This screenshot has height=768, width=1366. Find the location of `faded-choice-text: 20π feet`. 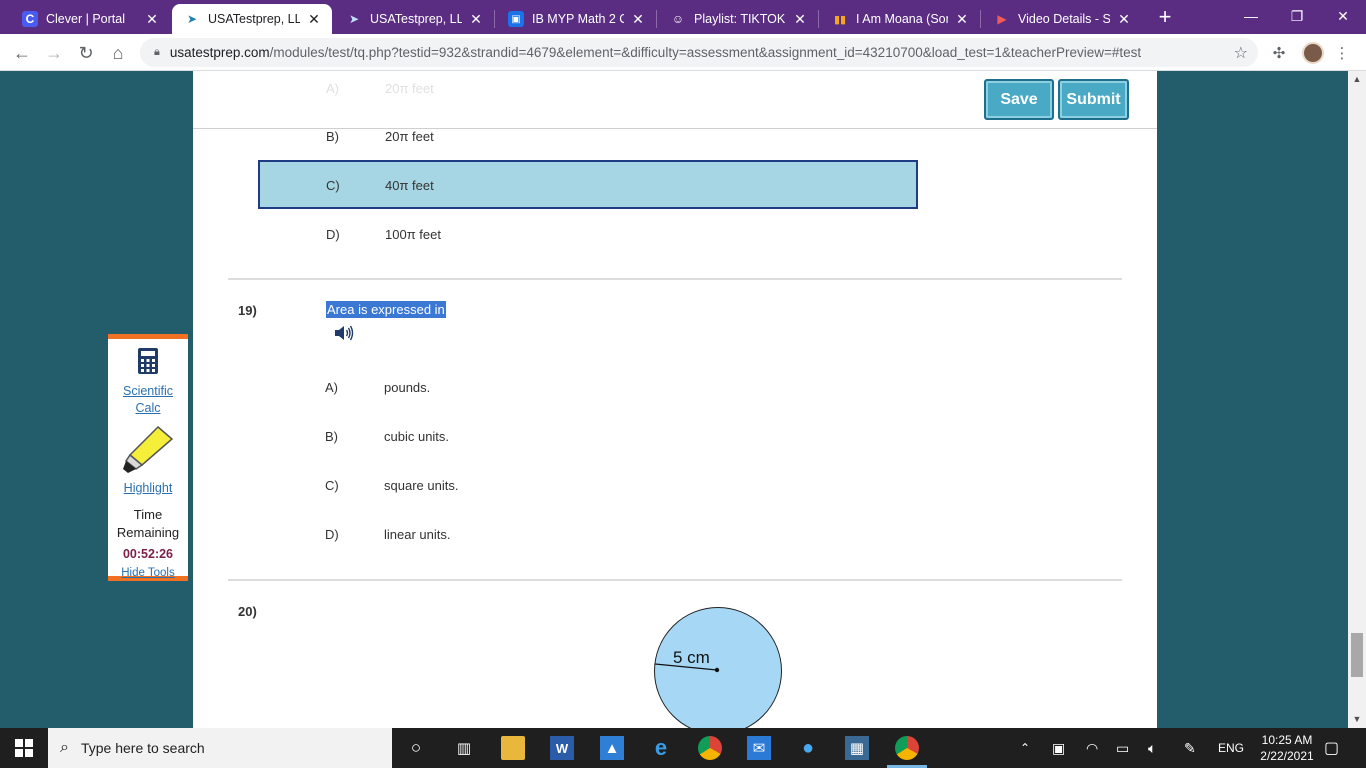

faded-choice-text: 20π feet is located at coordinates (409, 88).